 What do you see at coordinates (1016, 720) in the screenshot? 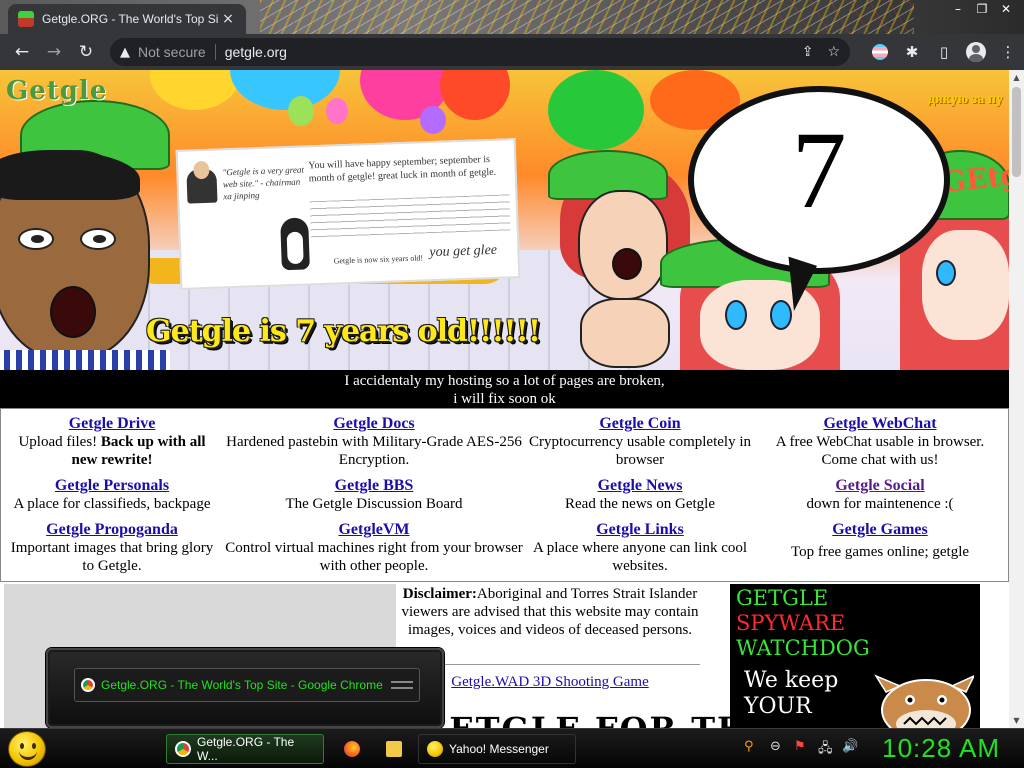
I see `scroll-down-icon: ▼` at bounding box center [1016, 720].